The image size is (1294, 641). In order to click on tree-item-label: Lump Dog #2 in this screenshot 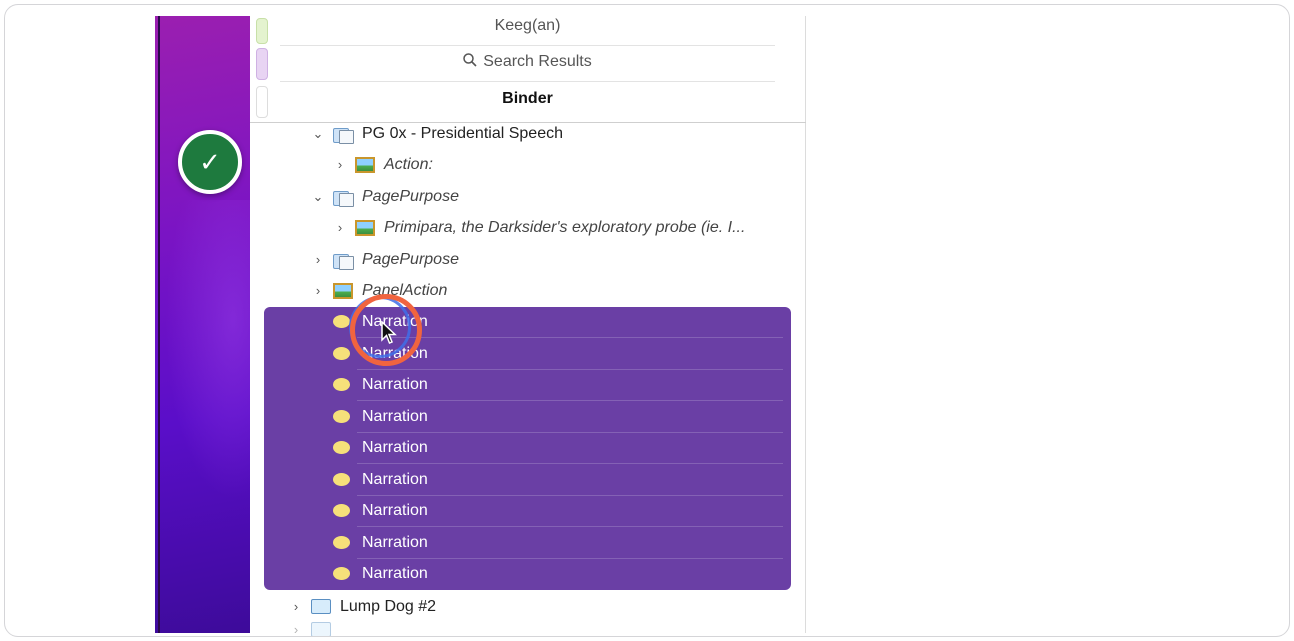, I will do `click(388, 606)`.